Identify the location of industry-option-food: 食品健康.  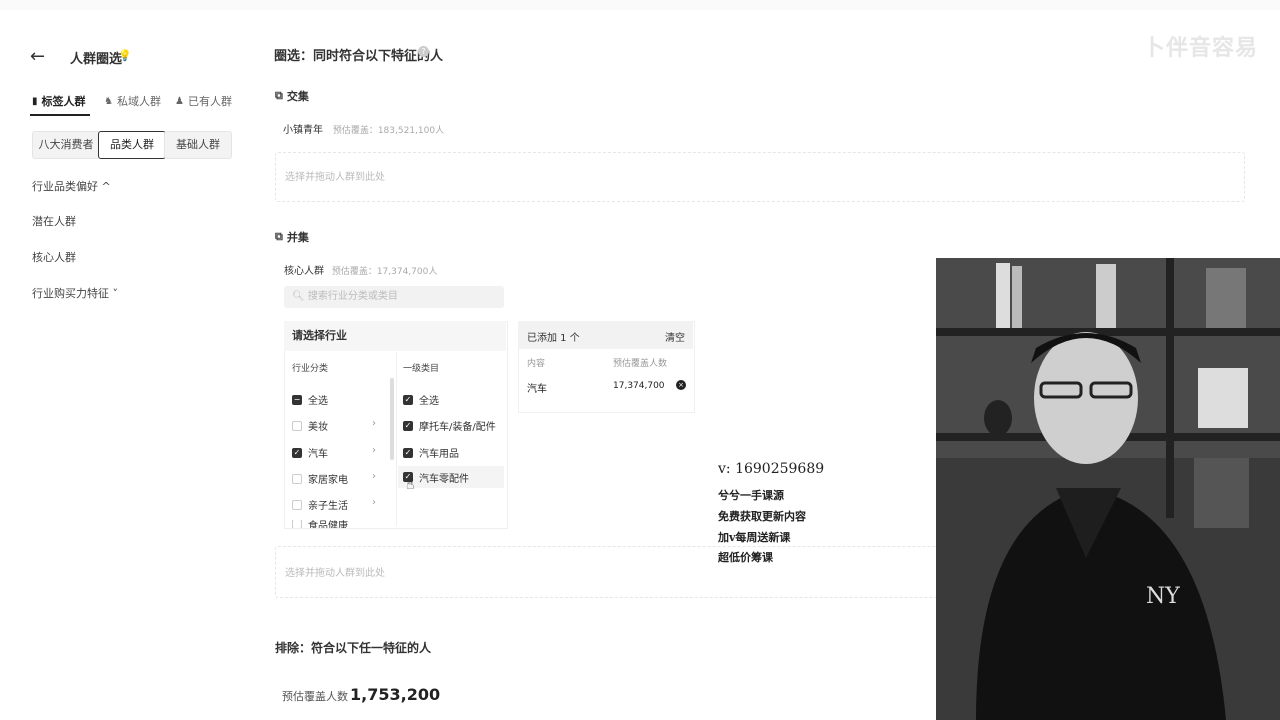
(320, 524).